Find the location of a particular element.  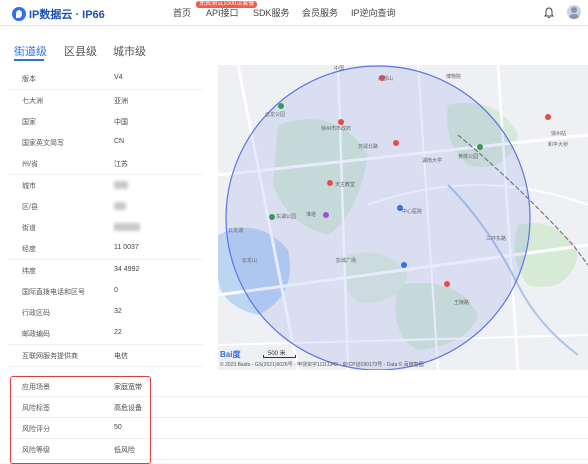

map-label: 云龙山 is located at coordinates (250, 261).